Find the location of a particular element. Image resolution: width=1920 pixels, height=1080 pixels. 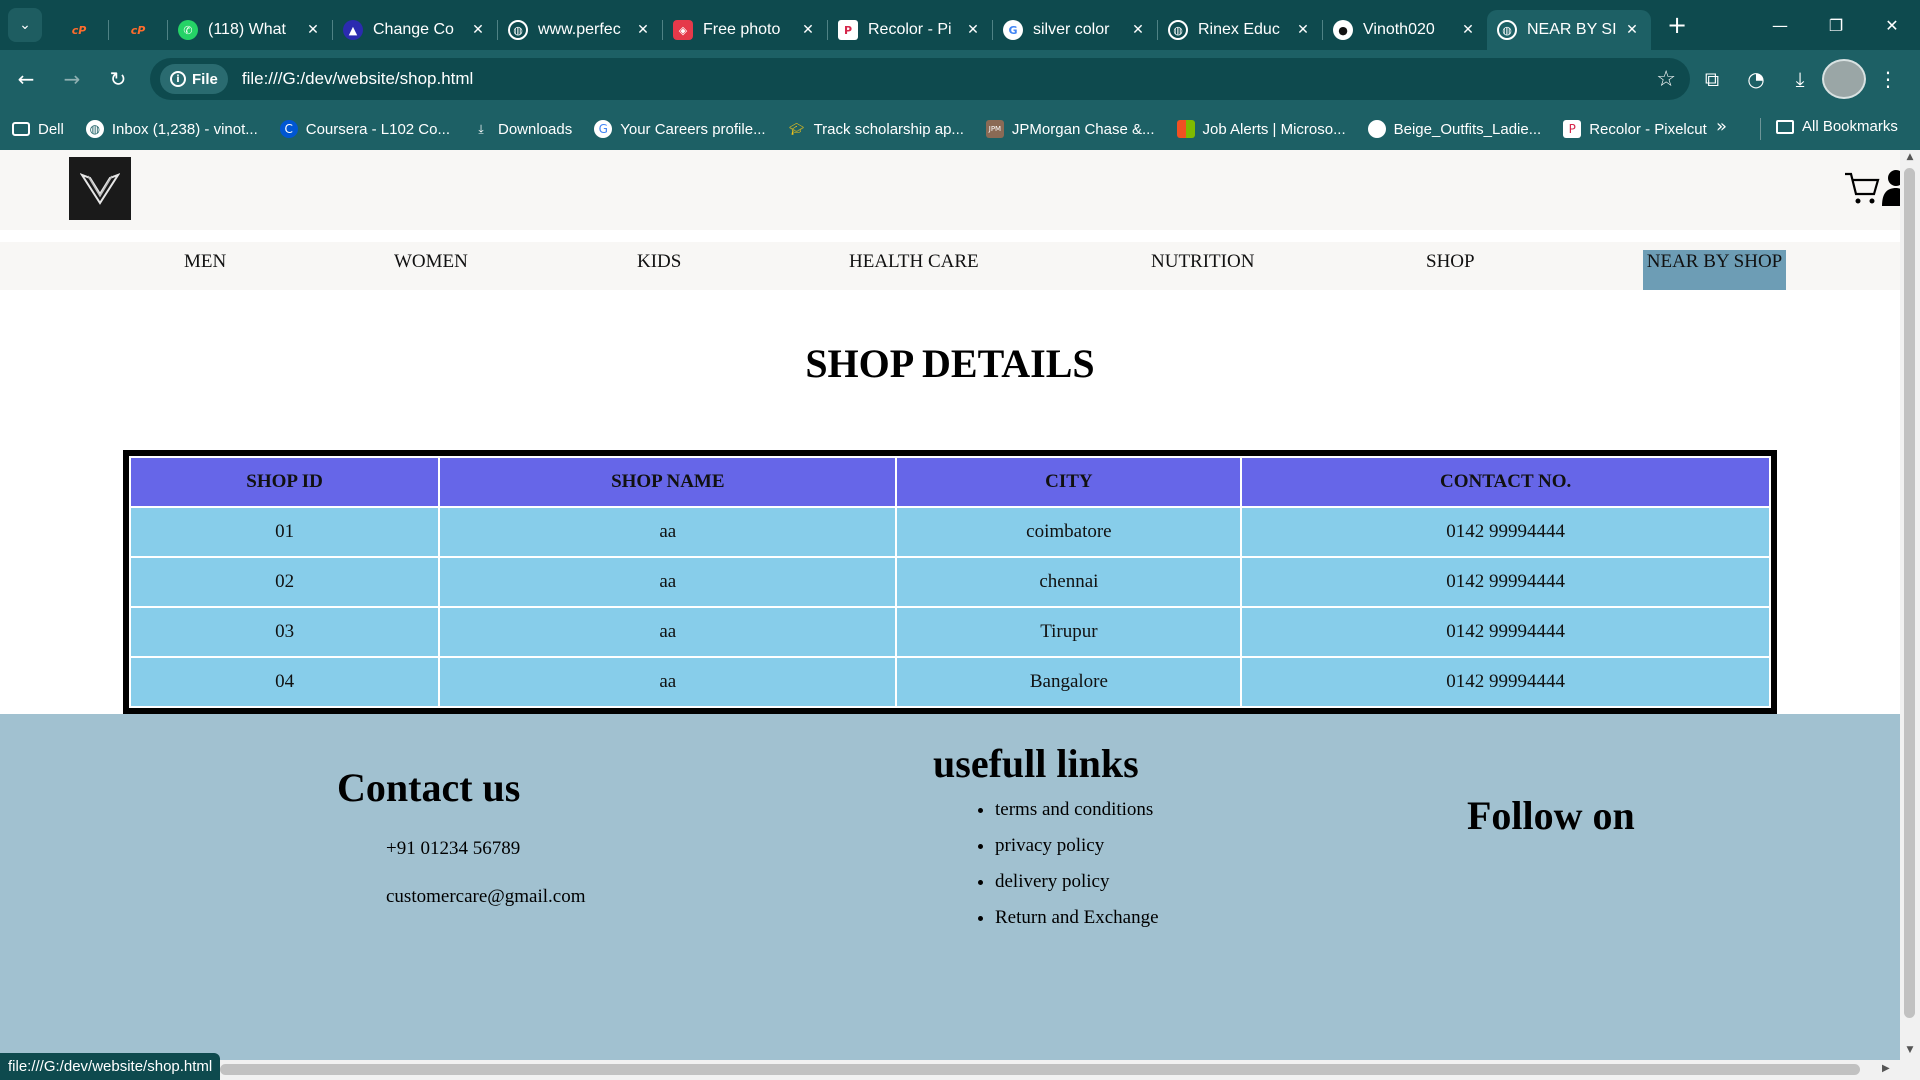

pixelcut-icon: P is located at coordinates (1572, 129).